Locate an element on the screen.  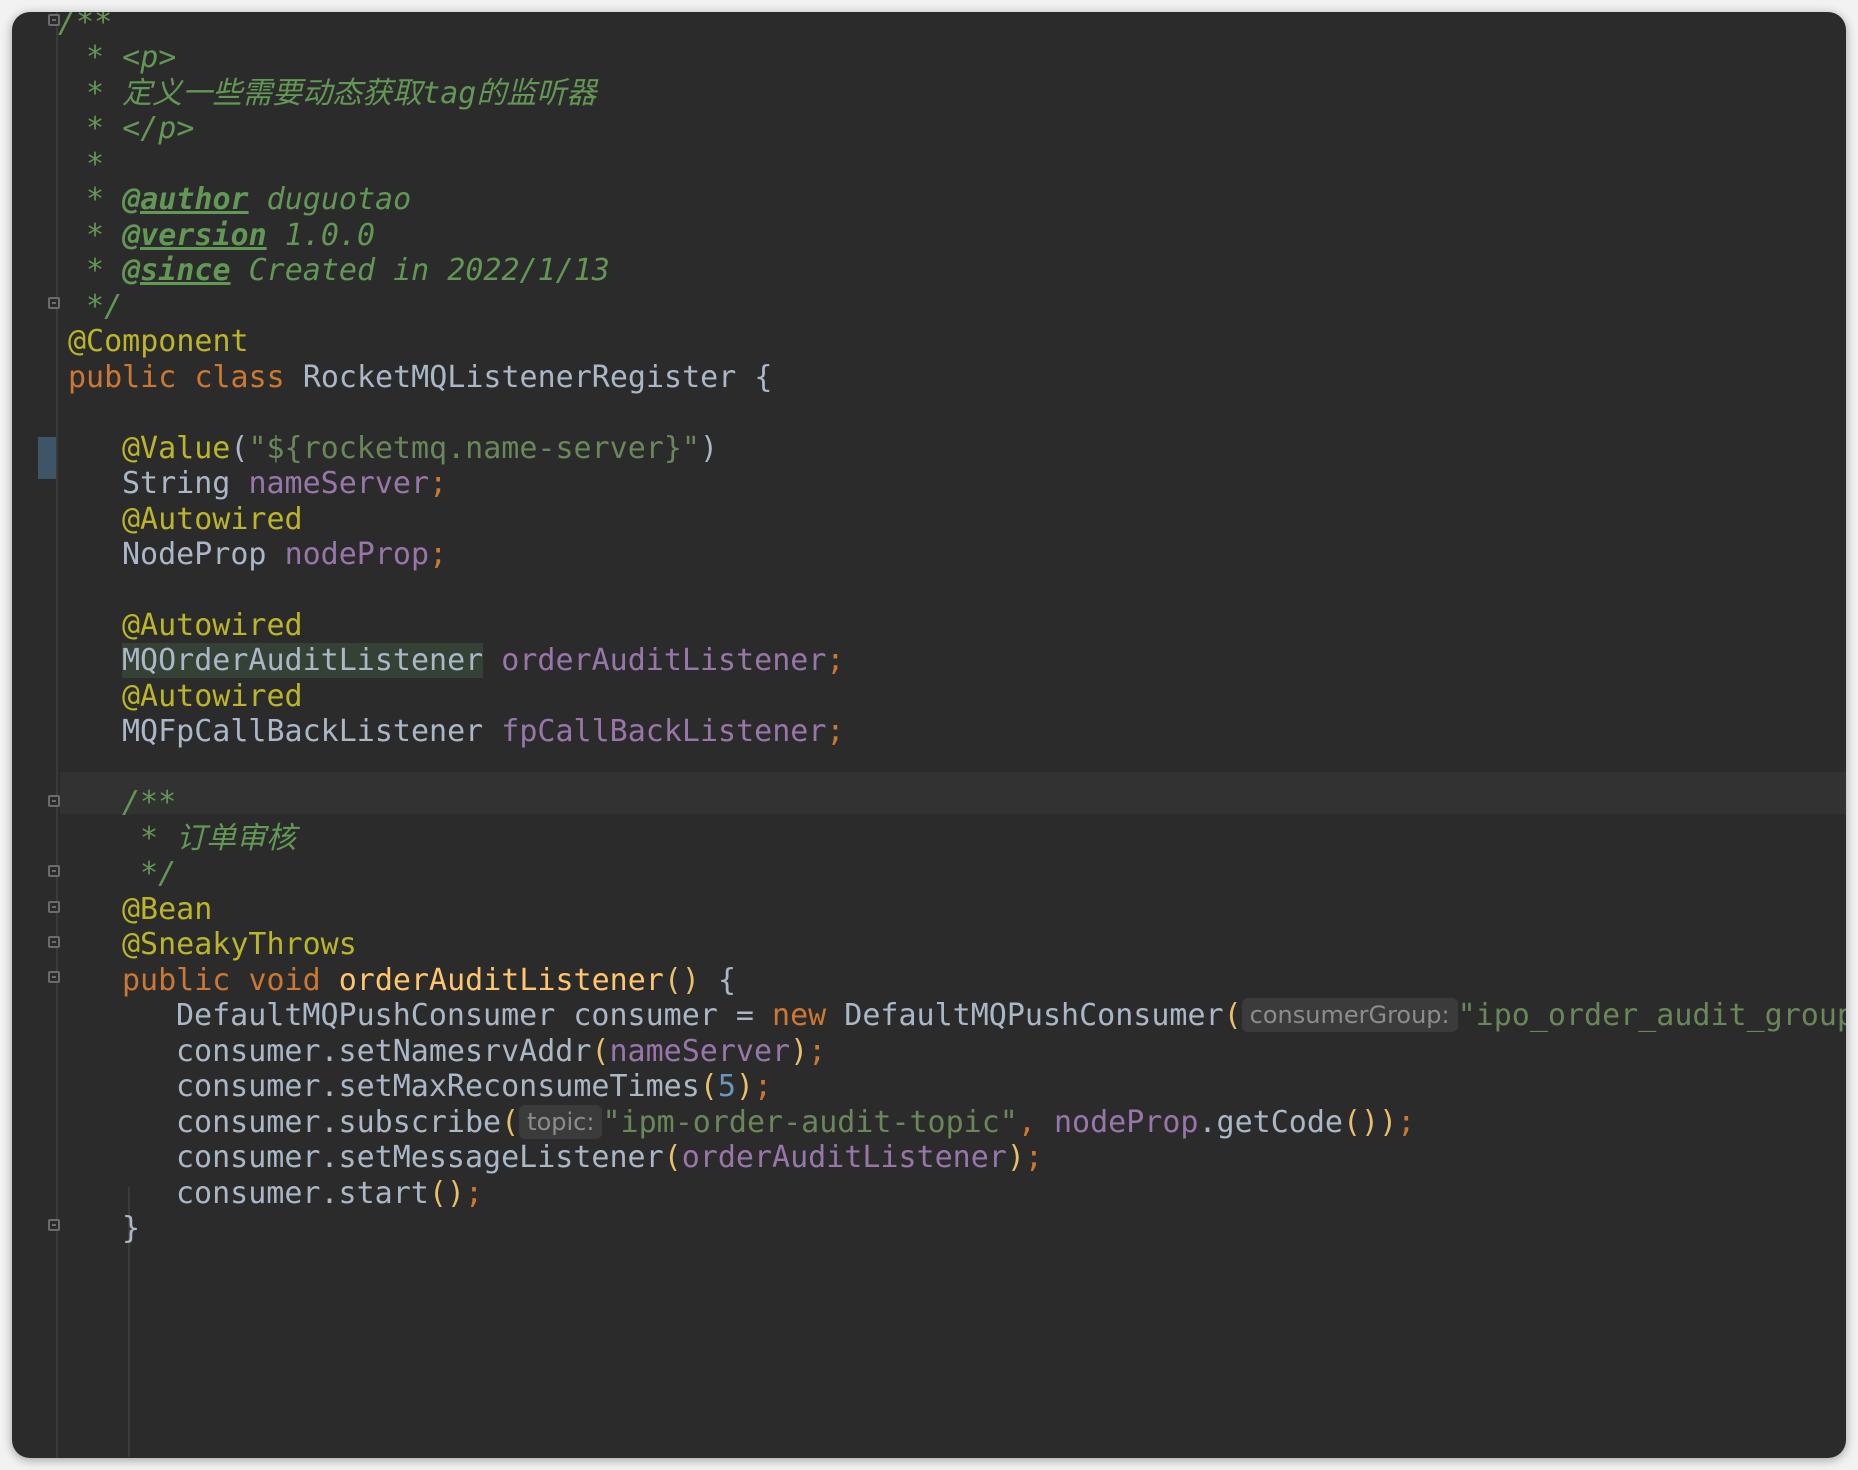
doc-tag: @since is located at coordinates (176, 270).